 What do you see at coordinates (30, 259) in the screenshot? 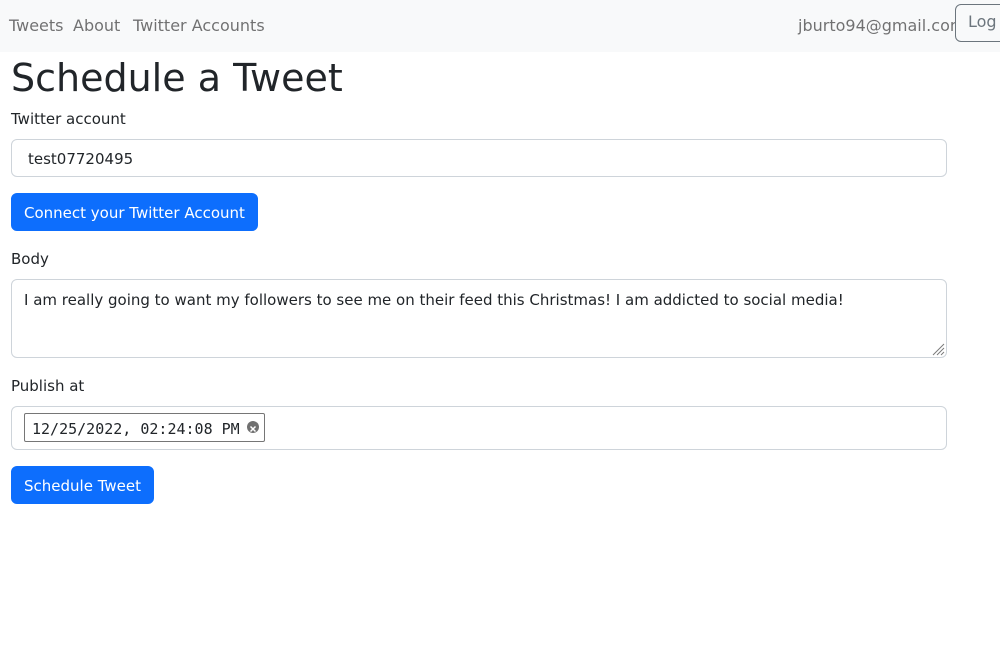
I see `body-label: Body` at bounding box center [30, 259].